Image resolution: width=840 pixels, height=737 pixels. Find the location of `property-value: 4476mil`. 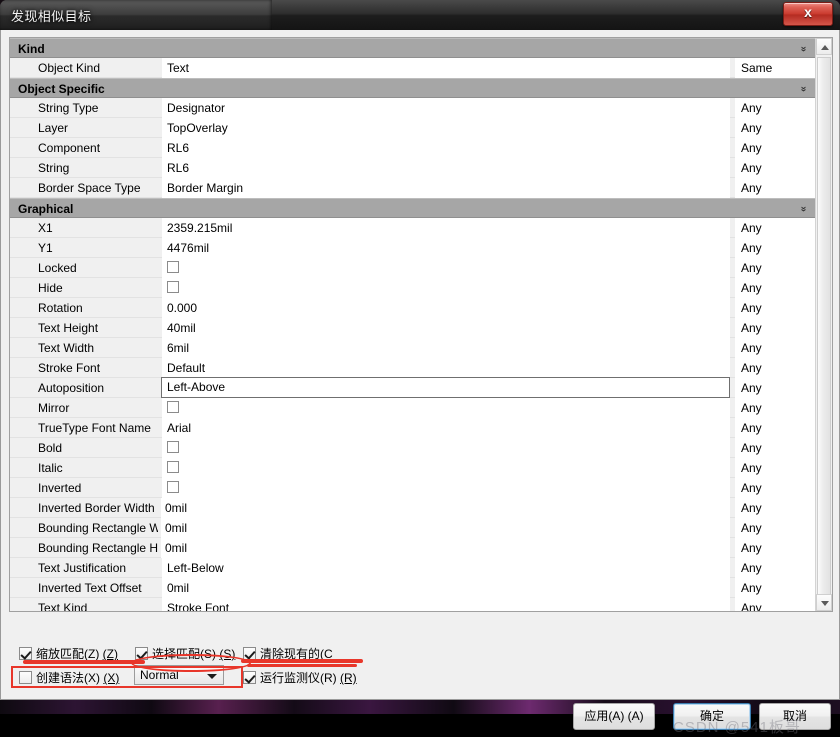

property-value: 4476mil is located at coordinates (446, 248).